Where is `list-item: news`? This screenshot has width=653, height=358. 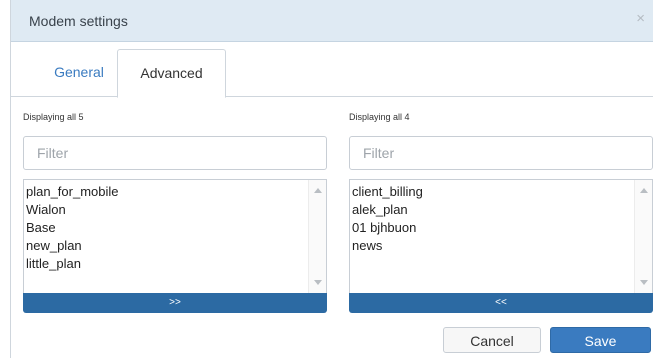 list-item: news is located at coordinates (502, 246).